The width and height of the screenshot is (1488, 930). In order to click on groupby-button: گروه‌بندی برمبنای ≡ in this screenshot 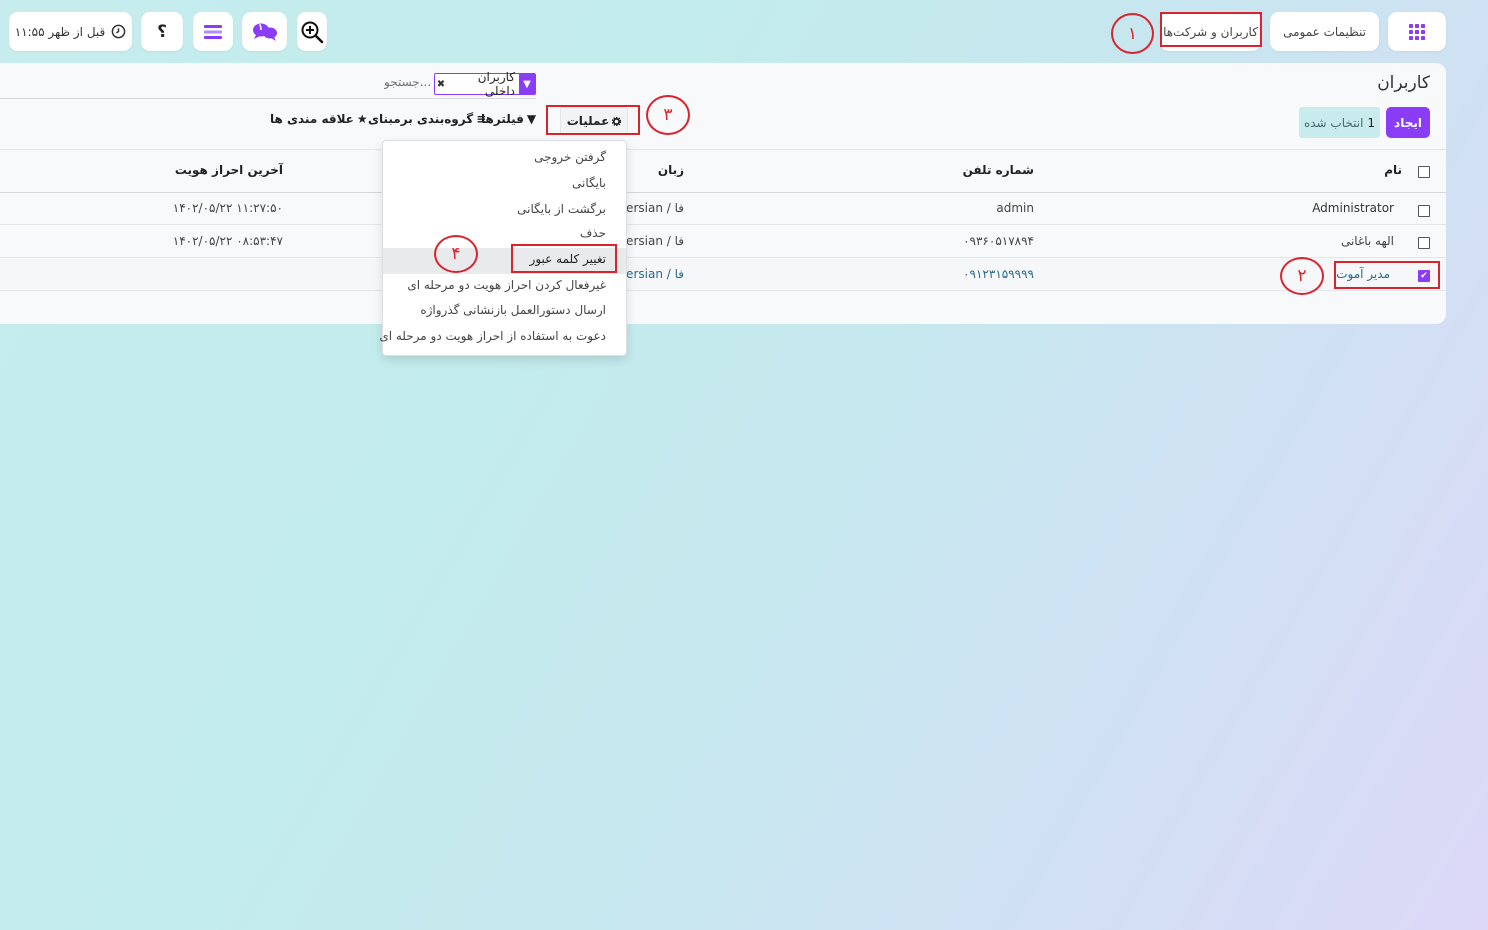, I will do `click(427, 119)`.